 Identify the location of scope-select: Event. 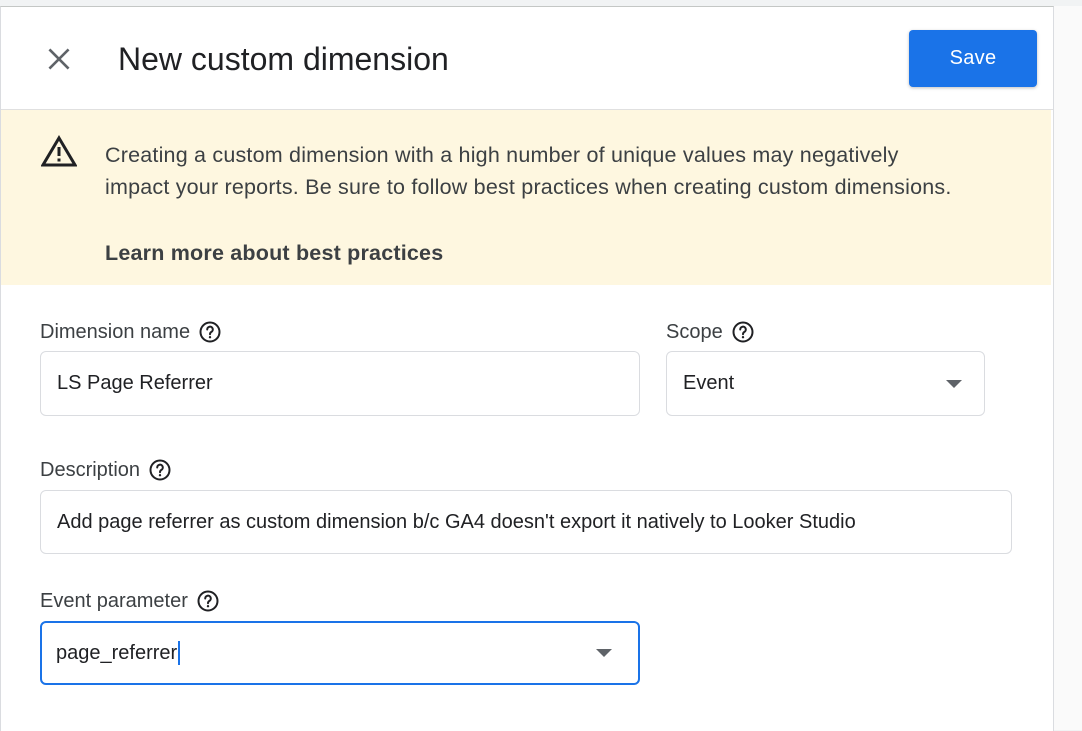
(825, 383).